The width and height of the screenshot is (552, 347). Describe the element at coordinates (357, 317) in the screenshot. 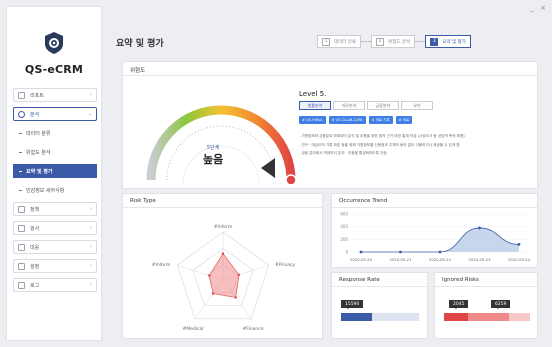

I see `response-bar-fill` at that location.